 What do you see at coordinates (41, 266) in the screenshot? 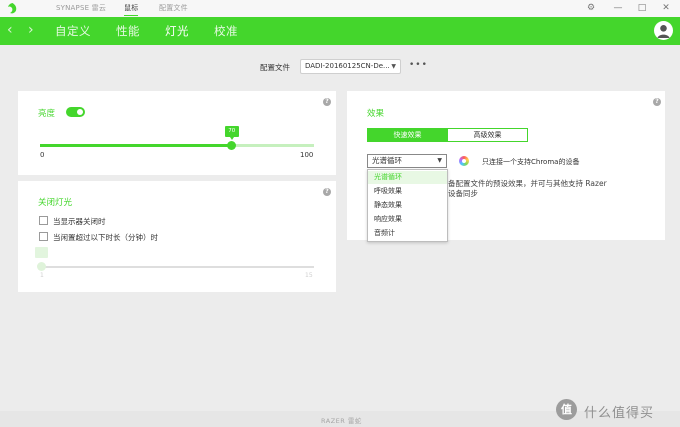
I see `idle-slider-thumb` at bounding box center [41, 266].